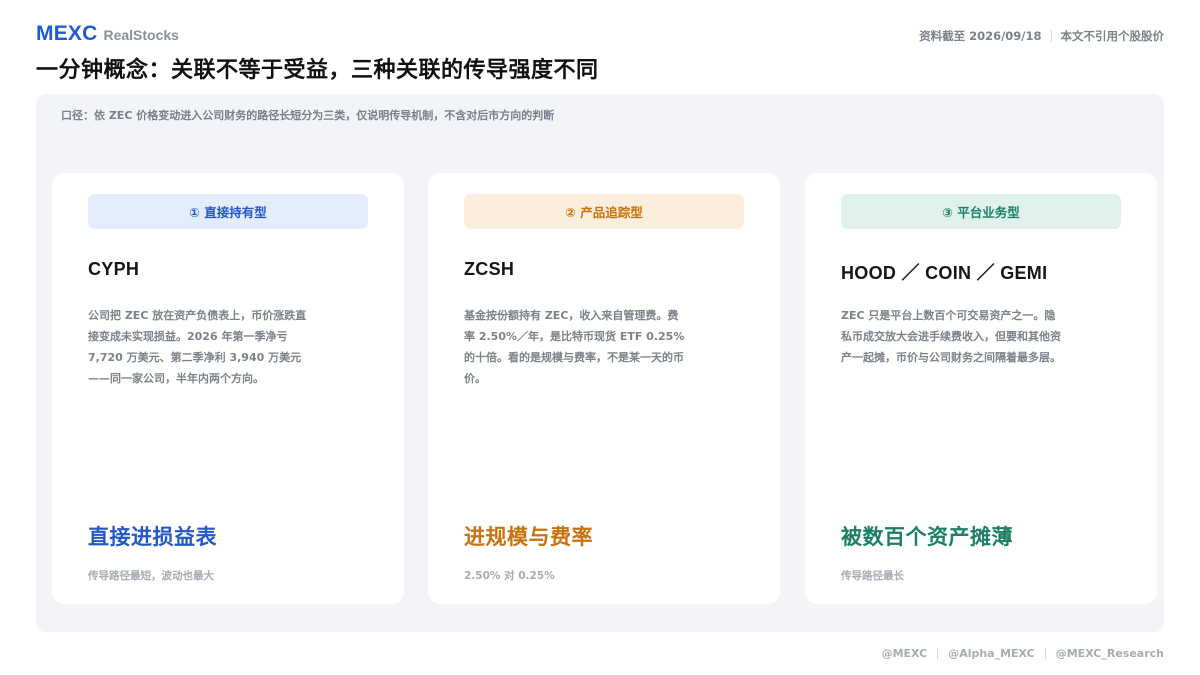  Describe the element at coordinates (528, 537) in the screenshot. I see `card-verdict: 进规模与费率` at that location.